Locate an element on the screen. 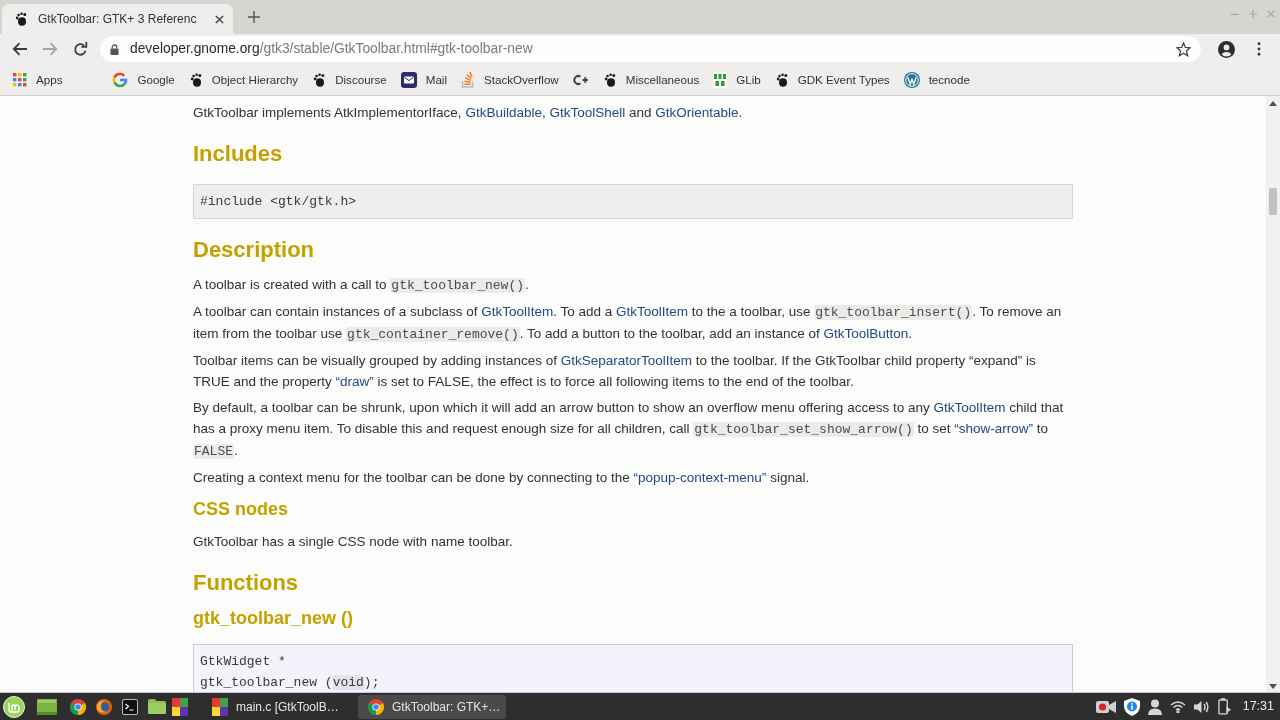 The image size is (1280, 720). code-line: #include <gtk/gtk.h> is located at coordinates (278, 202).